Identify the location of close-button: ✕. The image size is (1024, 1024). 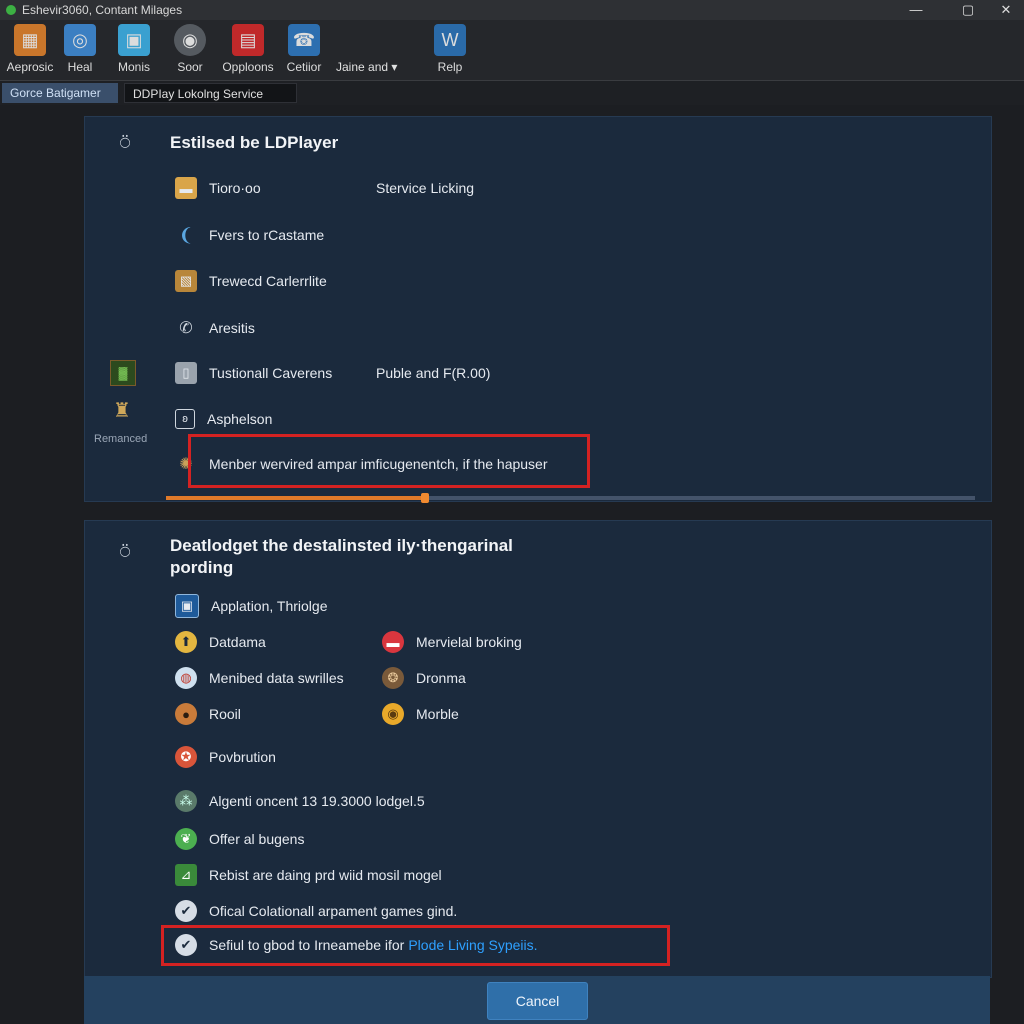
(1005, 10).